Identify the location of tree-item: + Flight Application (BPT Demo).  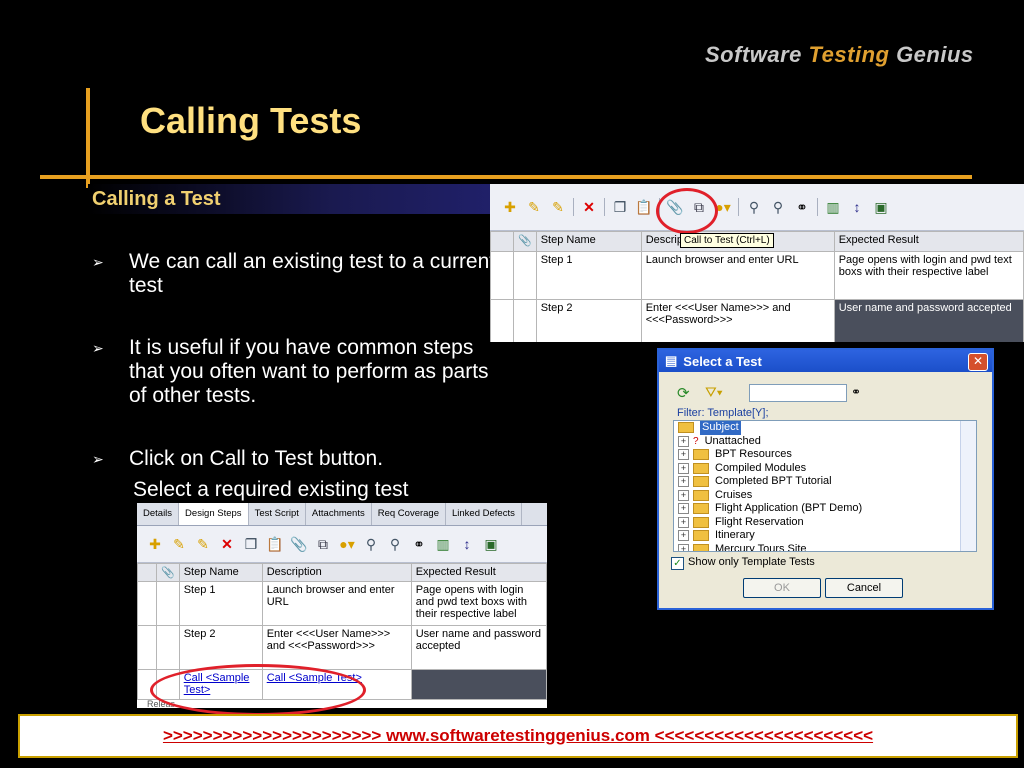
(825, 509).